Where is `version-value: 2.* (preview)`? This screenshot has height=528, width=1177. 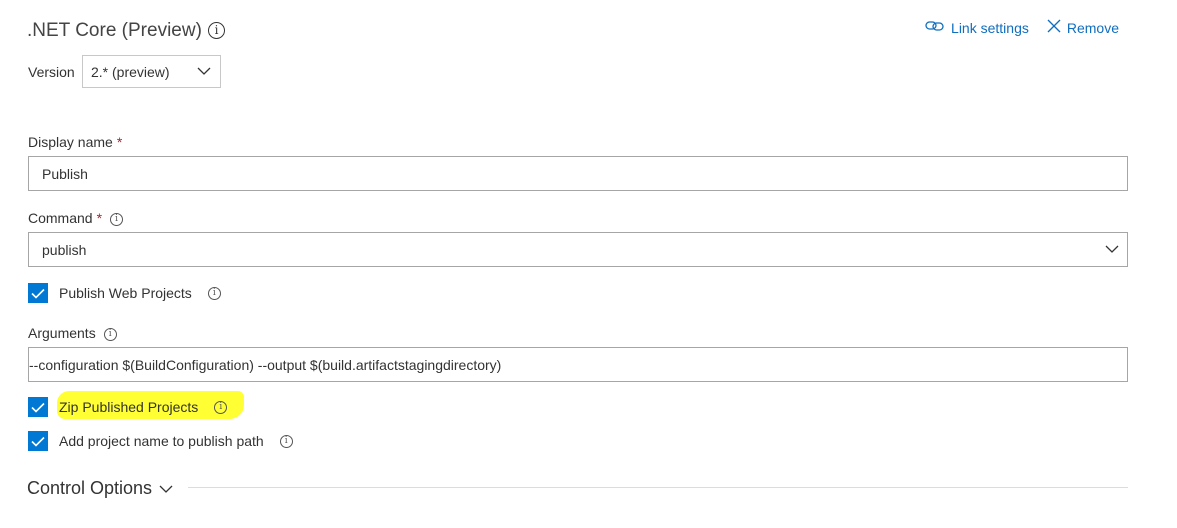 version-value: 2.* (preview) is located at coordinates (130, 71).